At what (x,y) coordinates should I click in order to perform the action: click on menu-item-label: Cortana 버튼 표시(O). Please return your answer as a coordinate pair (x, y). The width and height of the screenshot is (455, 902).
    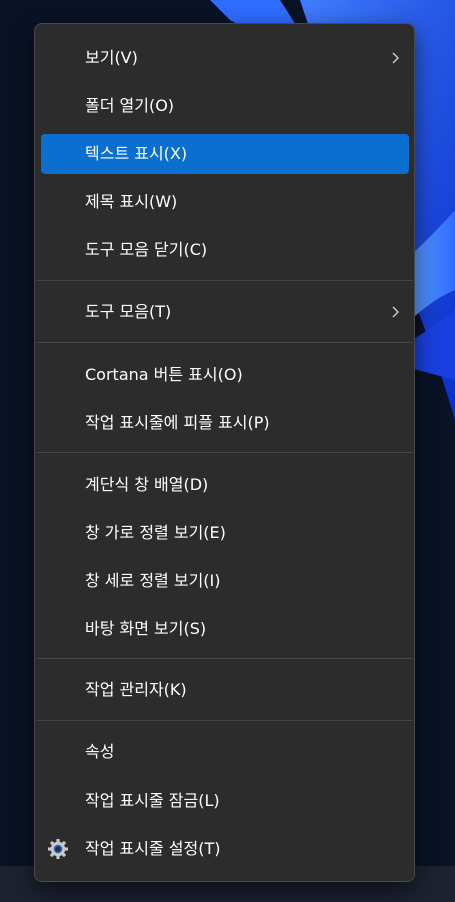
    Looking at the image, I should click on (164, 374).